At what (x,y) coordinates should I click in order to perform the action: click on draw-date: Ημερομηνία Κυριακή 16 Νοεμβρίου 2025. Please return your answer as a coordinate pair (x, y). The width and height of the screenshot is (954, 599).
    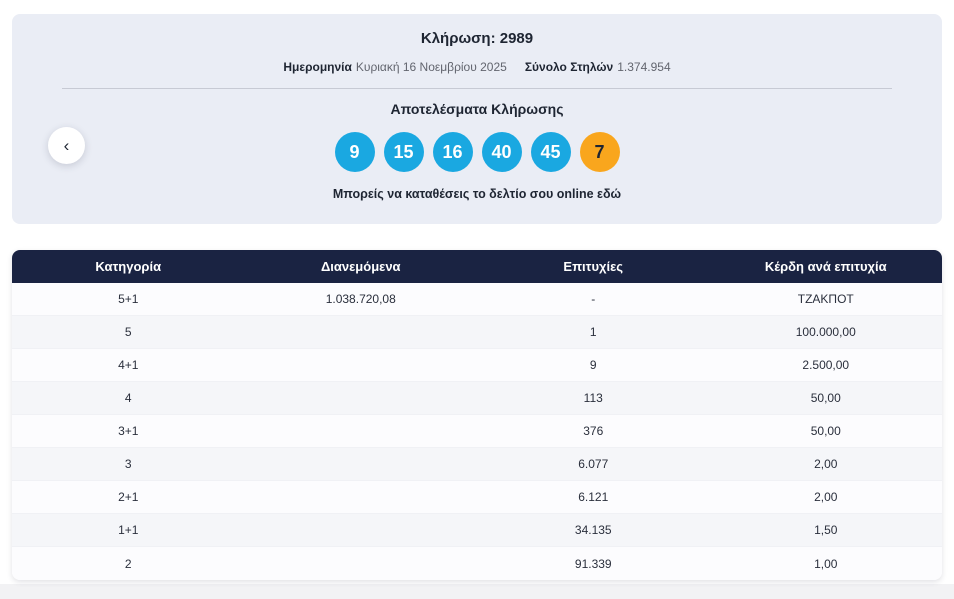
    Looking at the image, I should click on (394, 67).